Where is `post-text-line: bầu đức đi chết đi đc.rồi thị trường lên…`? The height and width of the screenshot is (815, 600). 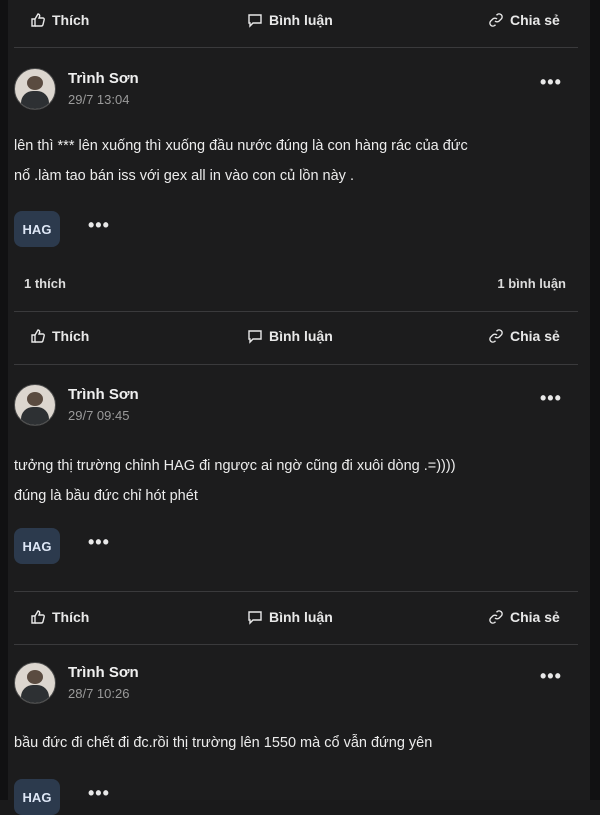
post-text-line: bầu đức đi chết đi đc.rồi thị trường lên… is located at coordinates (223, 743).